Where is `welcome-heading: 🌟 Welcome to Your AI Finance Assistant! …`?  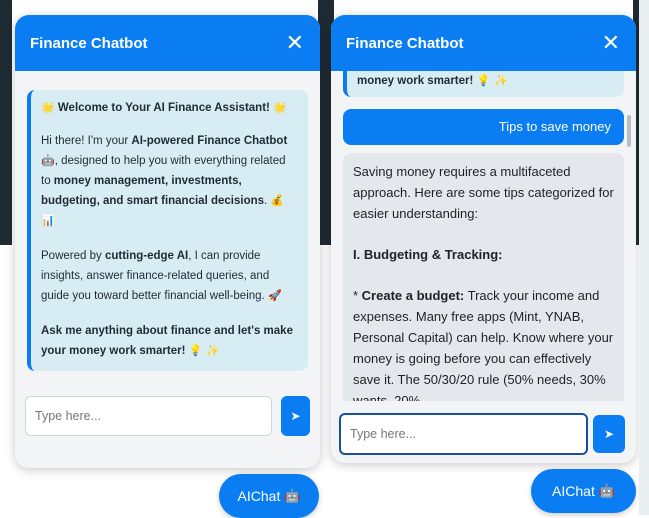
welcome-heading: 🌟 Welcome to Your AI Finance Assistant! … is located at coordinates (168, 108).